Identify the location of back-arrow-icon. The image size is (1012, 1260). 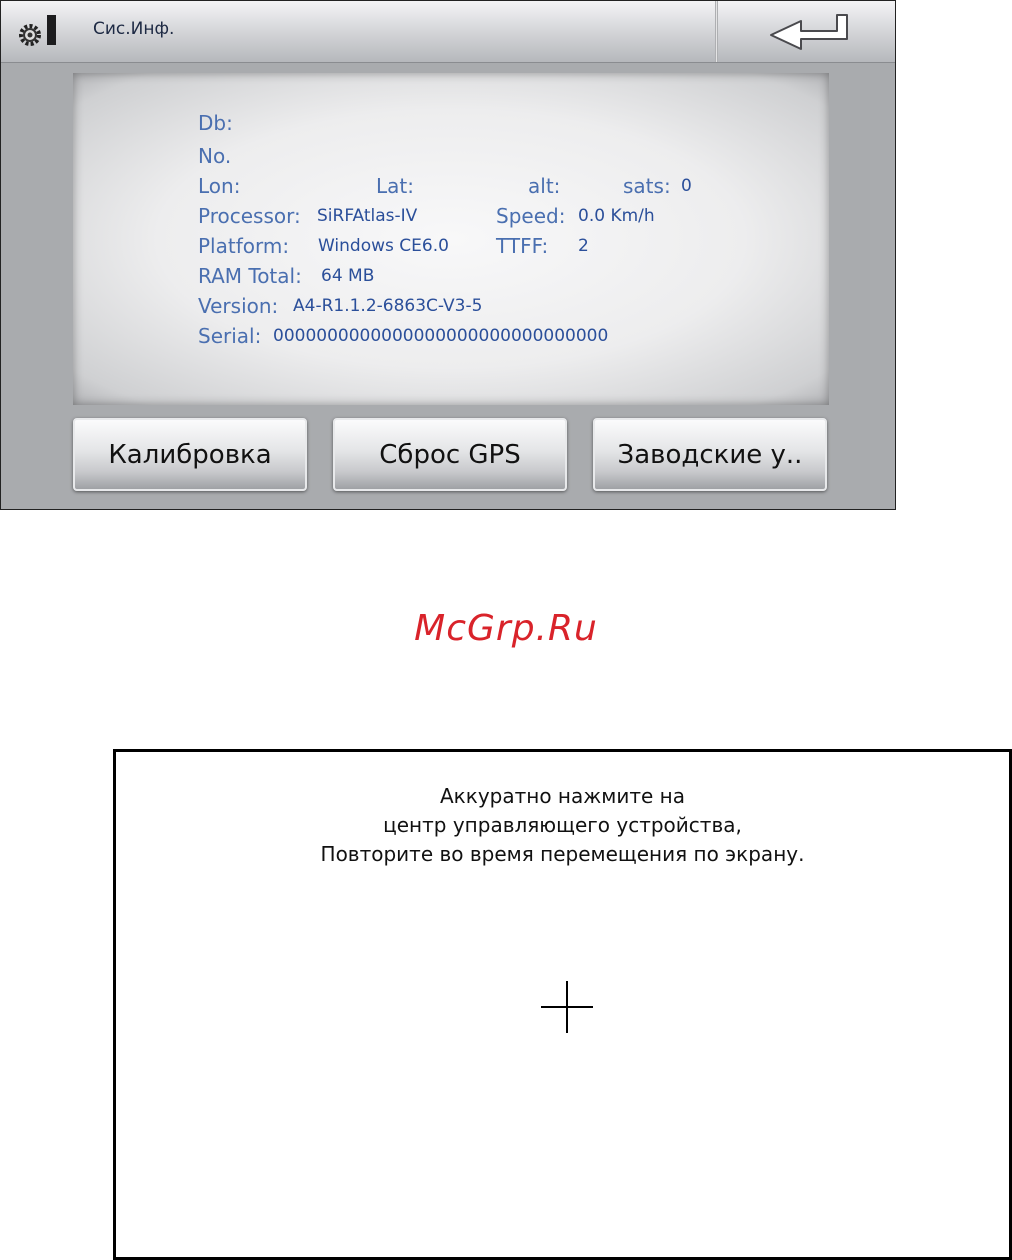
(811, 32).